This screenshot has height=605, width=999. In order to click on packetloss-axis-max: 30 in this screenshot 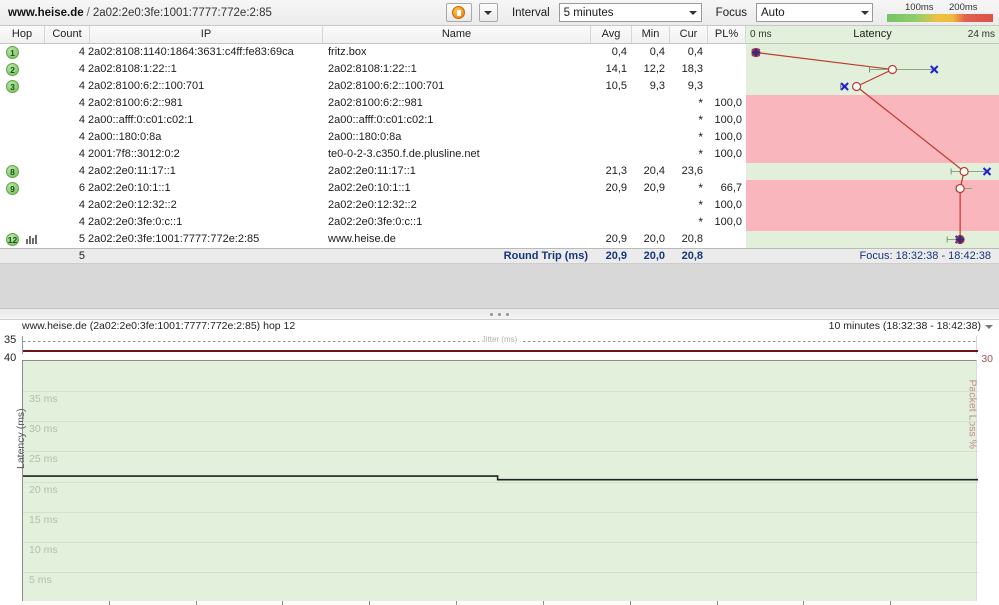, I will do `click(987, 359)`.